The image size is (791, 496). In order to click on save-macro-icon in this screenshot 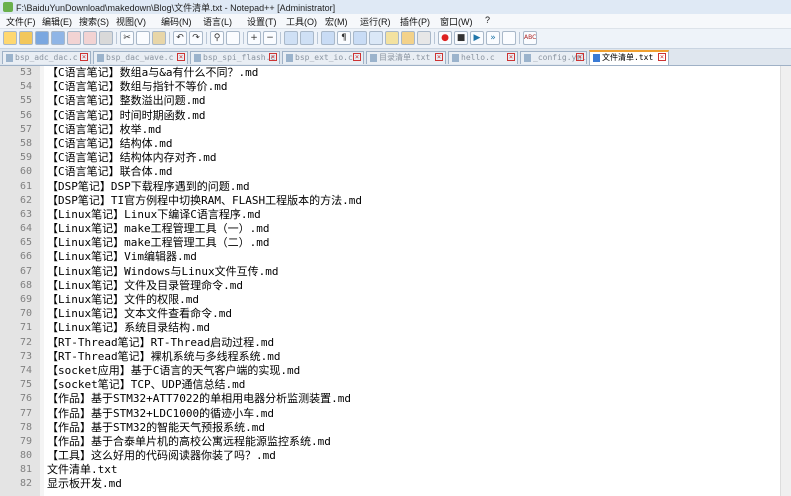, I will do `click(509, 38)`.